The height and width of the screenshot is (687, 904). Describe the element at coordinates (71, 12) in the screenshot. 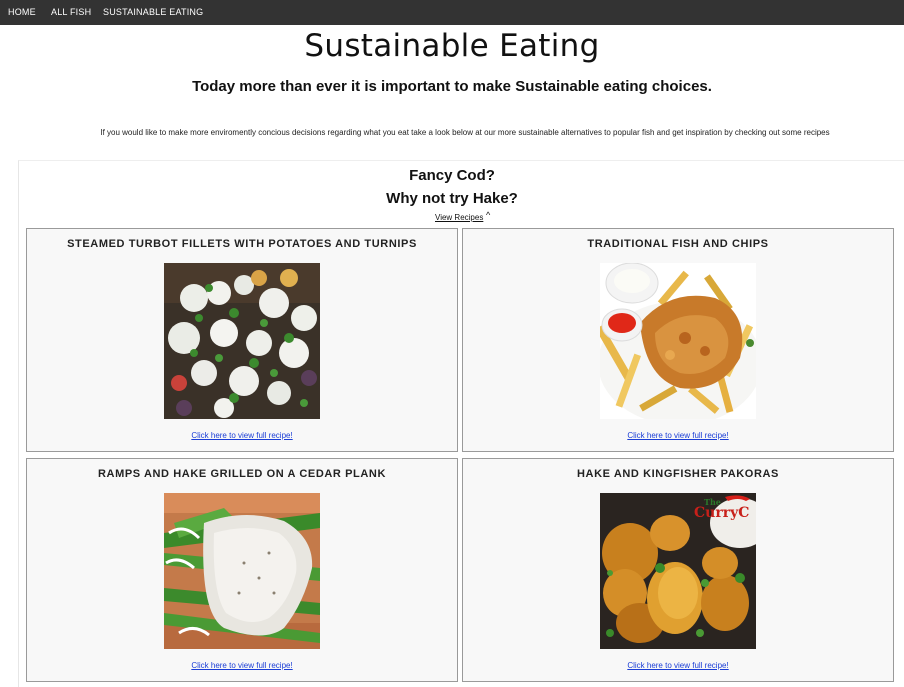

I see `nav-all-fish-link: ALL FISH` at that location.